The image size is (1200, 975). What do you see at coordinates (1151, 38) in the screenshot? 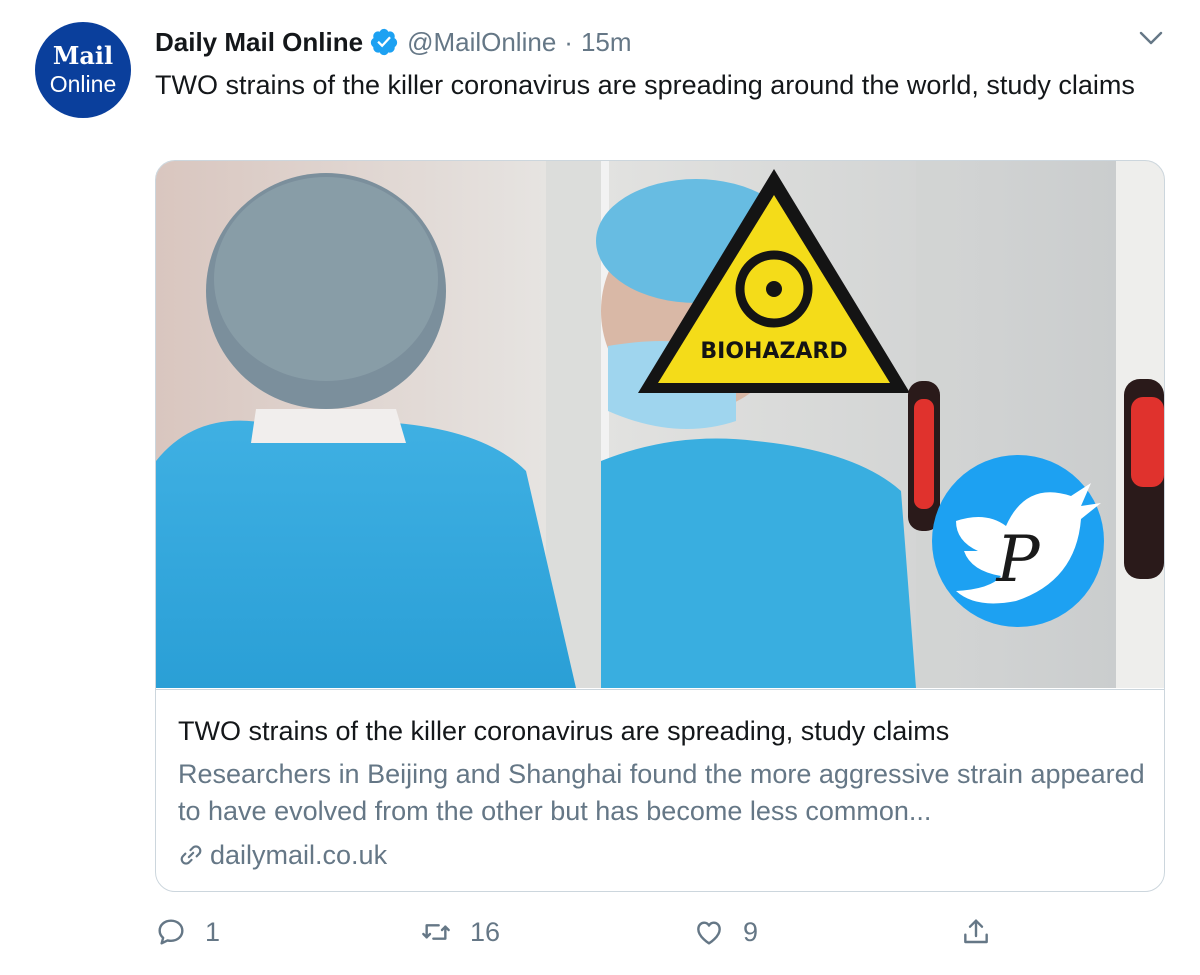
I see `chevron-down-icon` at bounding box center [1151, 38].